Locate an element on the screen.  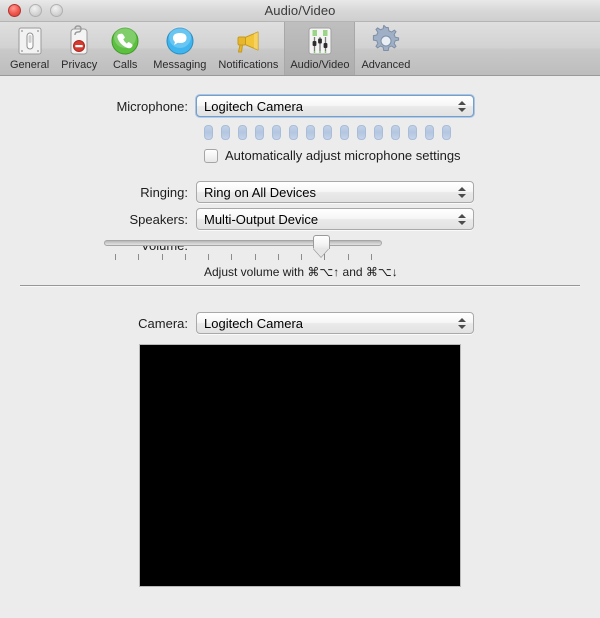
ringing-row: Ringing: Ring on All Devices is located at coordinates (289, 192).